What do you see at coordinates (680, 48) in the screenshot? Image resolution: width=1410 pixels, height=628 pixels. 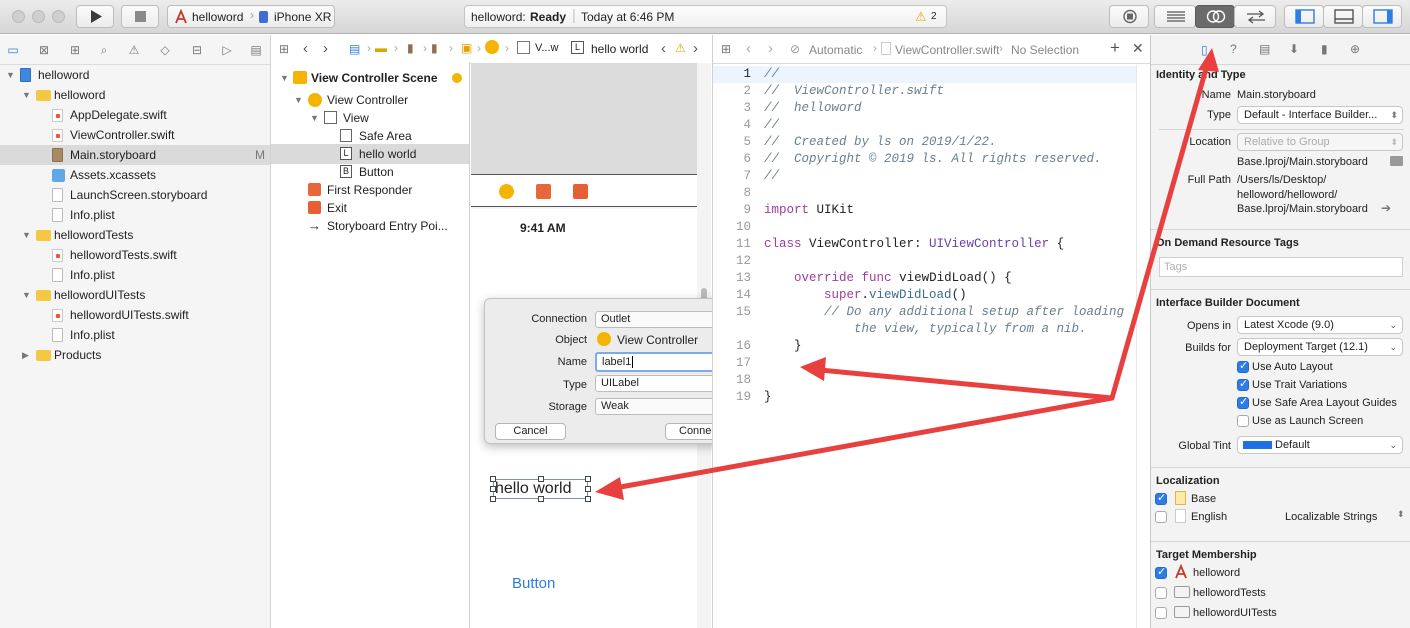 I see `warning-icon: ⚠` at bounding box center [680, 48].